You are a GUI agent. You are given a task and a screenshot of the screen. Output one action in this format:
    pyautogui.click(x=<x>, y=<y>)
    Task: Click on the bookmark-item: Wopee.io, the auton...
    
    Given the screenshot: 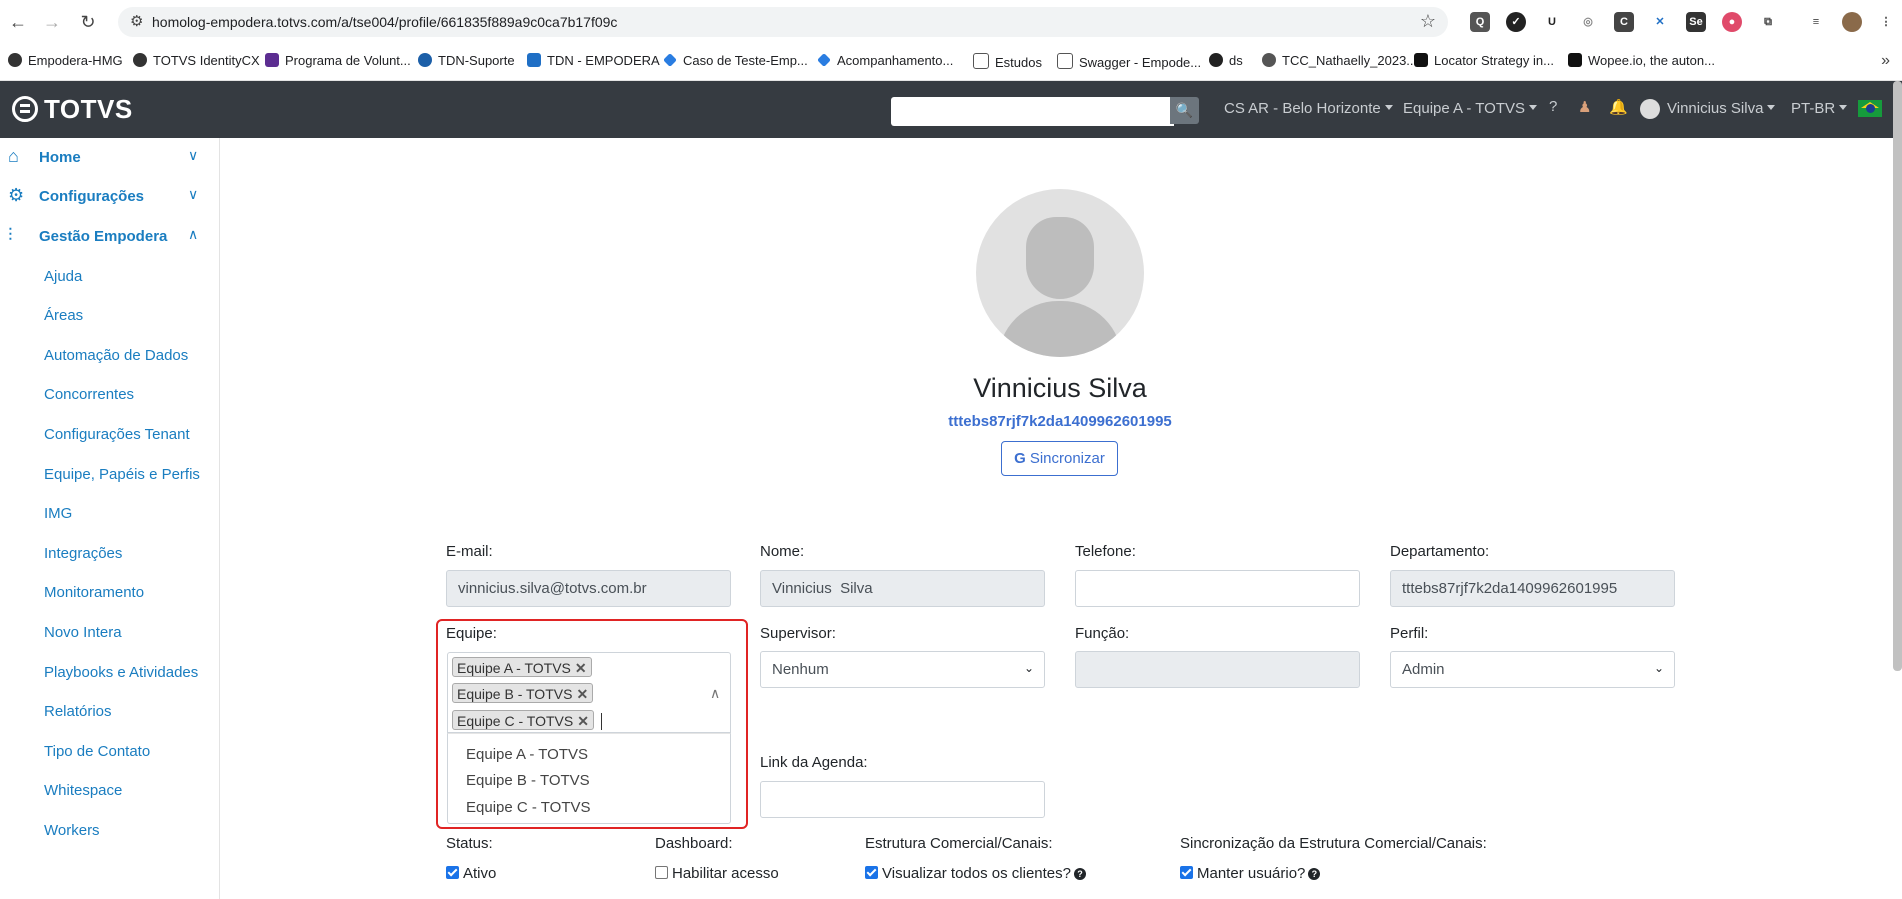 What is the action you would take?
    pyautogui.click(x=1641, y=60)
    